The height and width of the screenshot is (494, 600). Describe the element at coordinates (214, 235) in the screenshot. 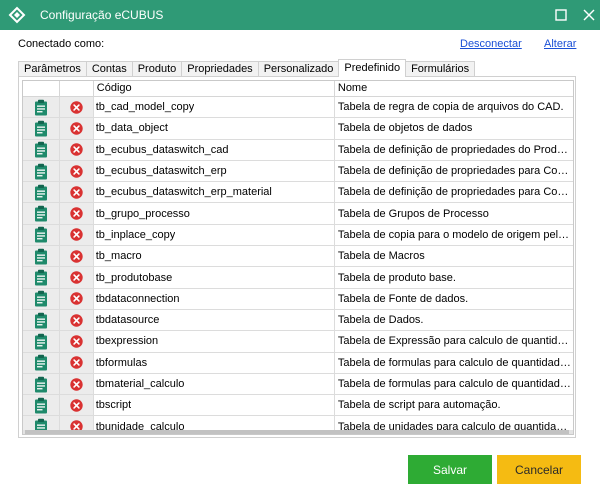

I see `code-cell: tb_inplace_copy` at that location.